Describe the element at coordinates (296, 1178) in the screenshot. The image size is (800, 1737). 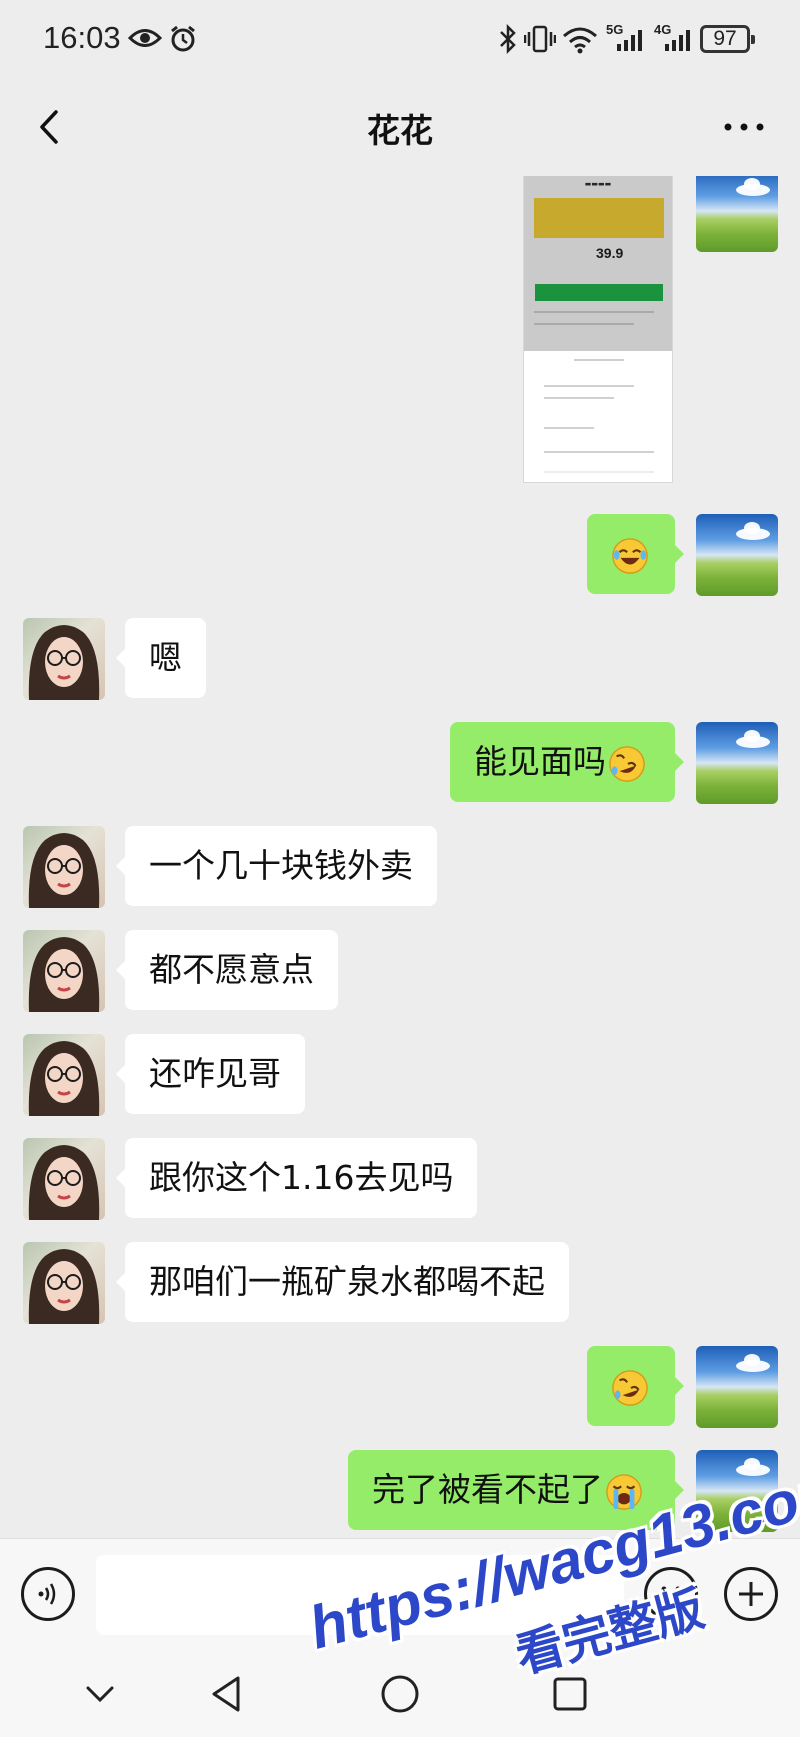
I see `message-bubble: 跟你这个1.16去见吗` at that location.